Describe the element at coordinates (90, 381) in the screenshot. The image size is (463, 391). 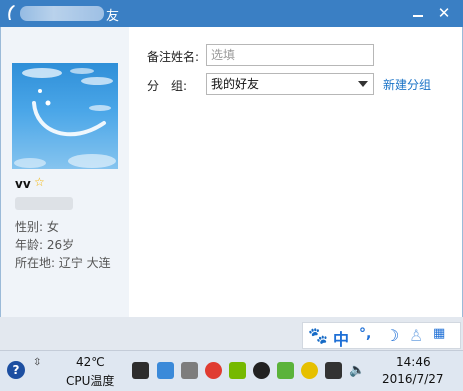
I see `cpu-label: CPU温度` at that location.